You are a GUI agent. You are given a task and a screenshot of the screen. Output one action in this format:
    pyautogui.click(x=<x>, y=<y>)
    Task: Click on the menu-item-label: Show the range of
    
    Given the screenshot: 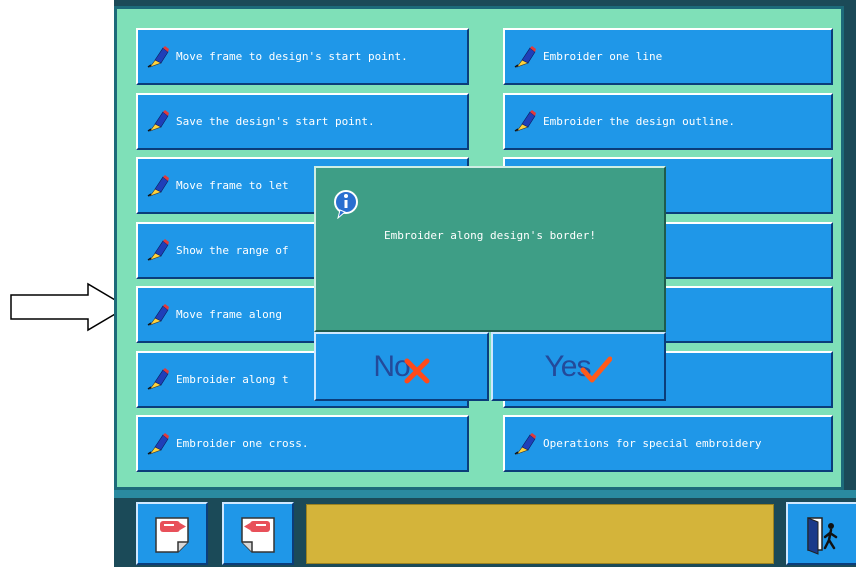 What is the action you would take?
    pyautogui.click(x=232, y=250)
    